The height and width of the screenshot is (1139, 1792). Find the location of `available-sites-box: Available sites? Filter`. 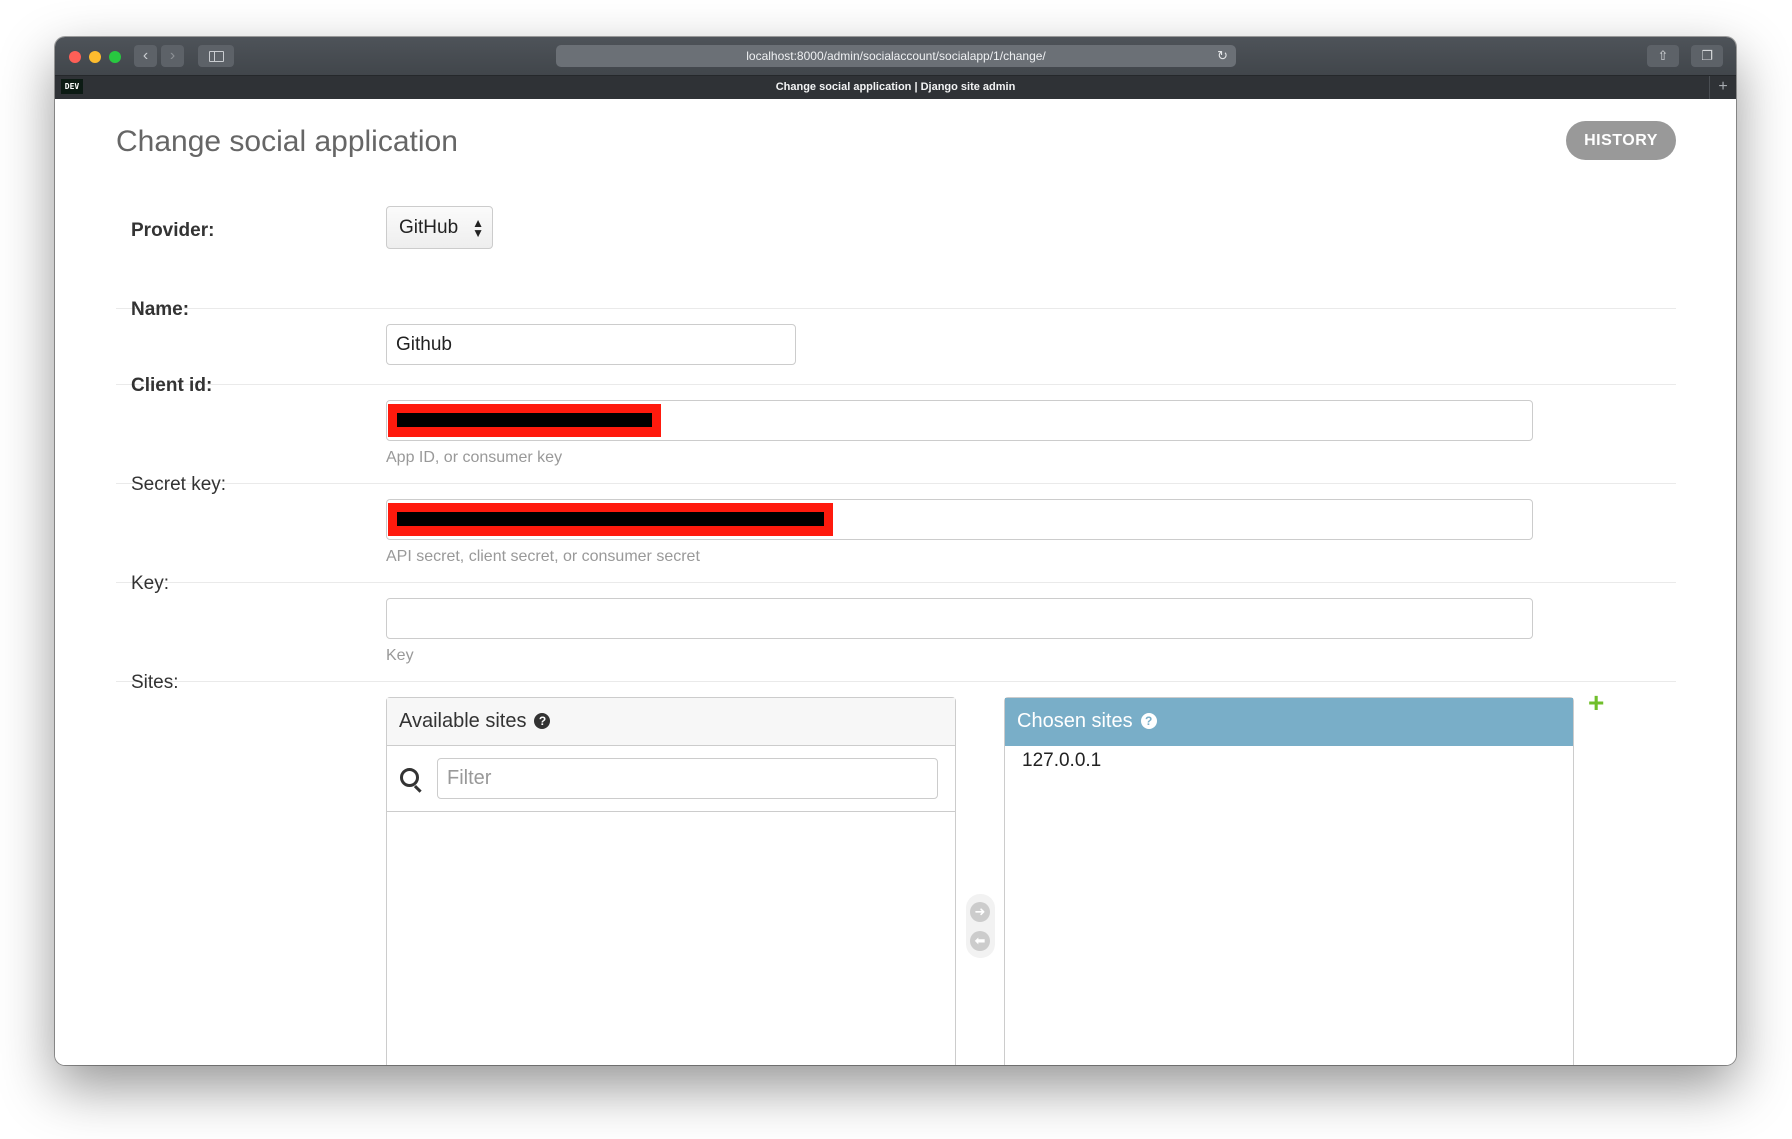

available-sites-box: Available sites? Filter is located at coordinates (671, 881).